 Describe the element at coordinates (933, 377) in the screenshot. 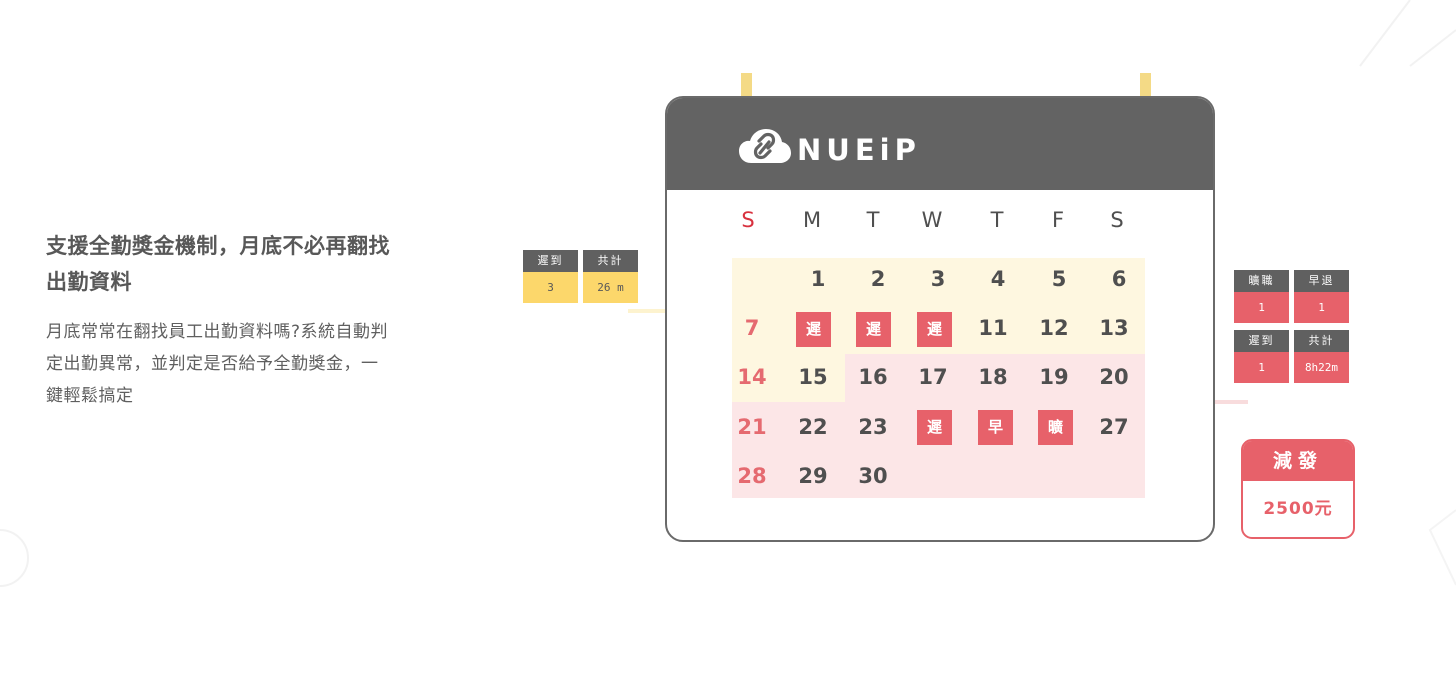

I see `calendar-day: 17` at that location.